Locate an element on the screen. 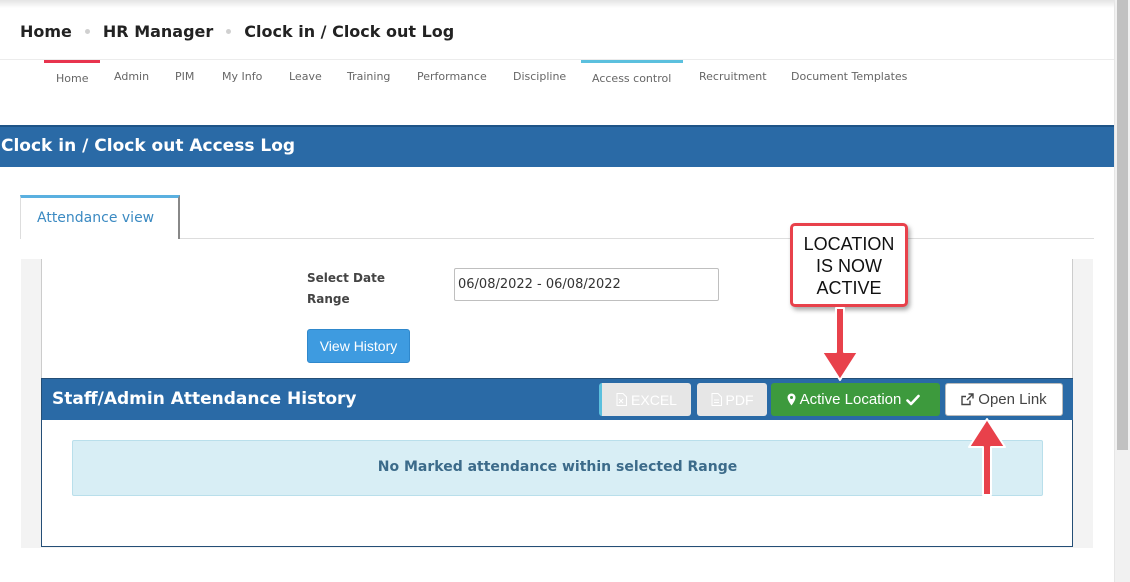  breadcrumb-current: Clock in / Clock out Log is located at coordinates (349, 31).